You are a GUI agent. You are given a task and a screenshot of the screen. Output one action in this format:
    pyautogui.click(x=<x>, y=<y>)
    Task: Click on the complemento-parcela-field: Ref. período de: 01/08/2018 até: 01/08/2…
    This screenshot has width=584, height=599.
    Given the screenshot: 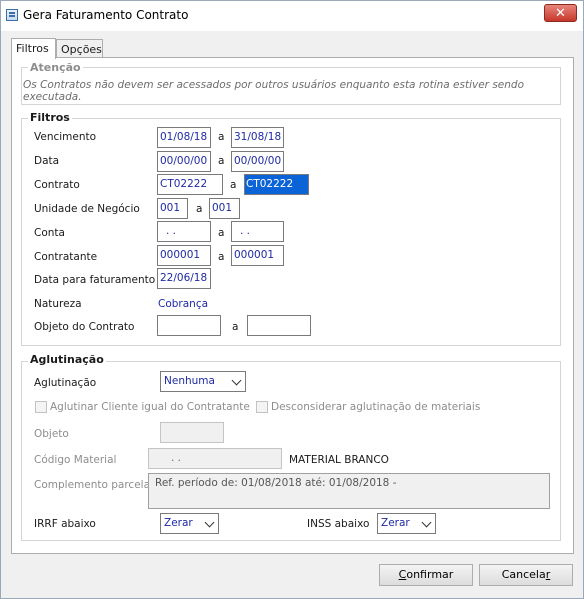 What is the action you would take?
    pyautogui.click(x=349, y=491)
    